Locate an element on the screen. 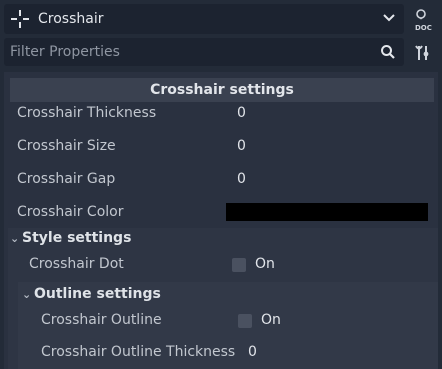  crosshair-dot-checkbox is located at coordinates (239, 265).